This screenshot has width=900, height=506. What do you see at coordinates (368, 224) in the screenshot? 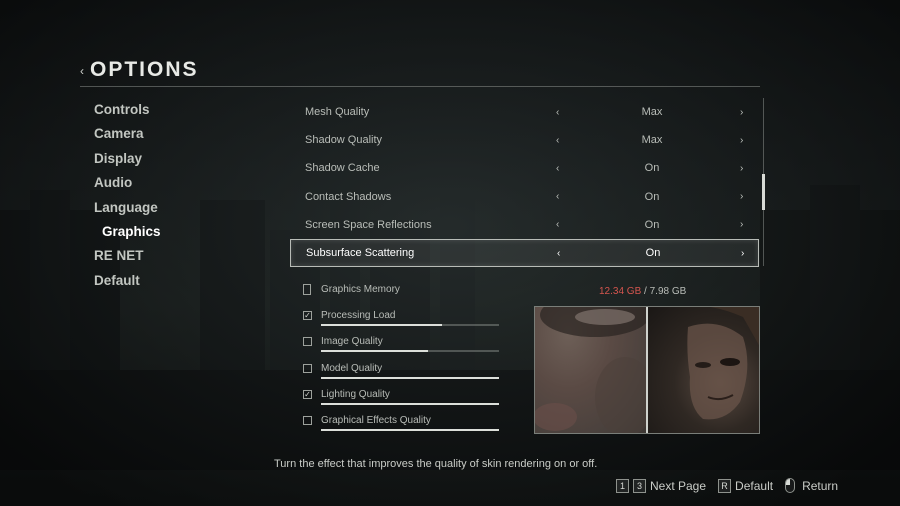
I see `setting-label: Screen Space Reflections` at bounding box center [368, 224].